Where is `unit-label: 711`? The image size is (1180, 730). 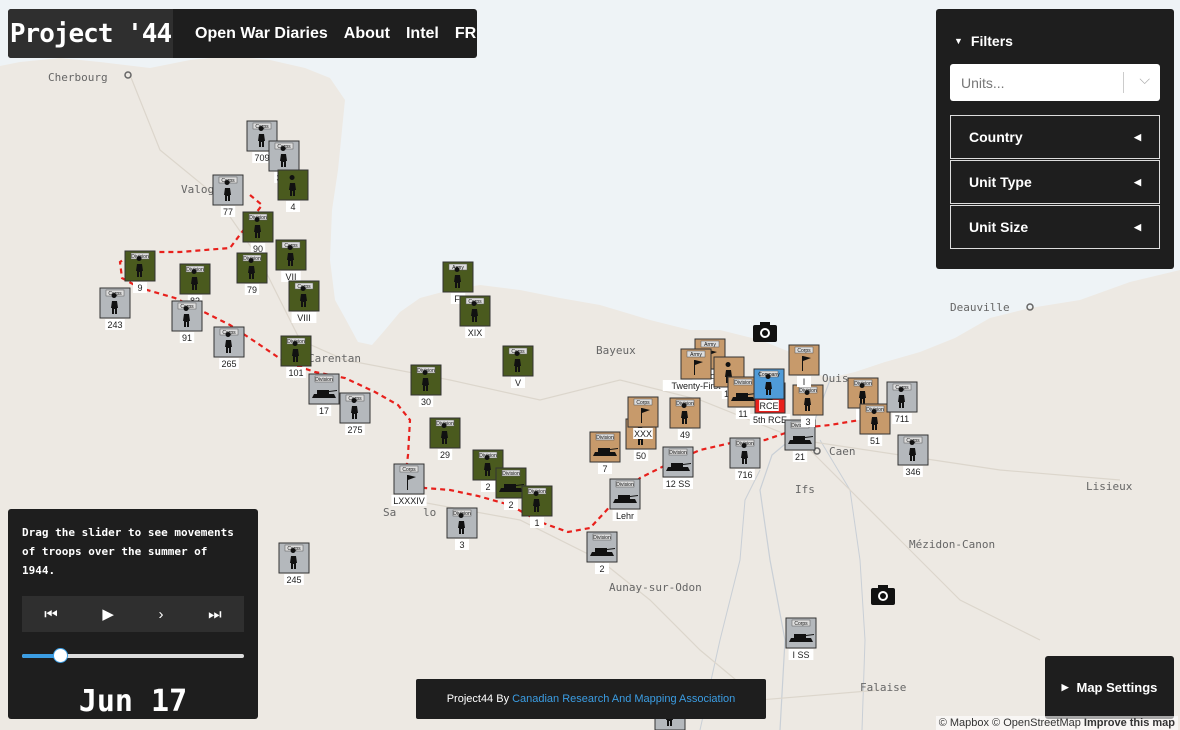
unit-label: 711 is located at coordinates (902, 419).